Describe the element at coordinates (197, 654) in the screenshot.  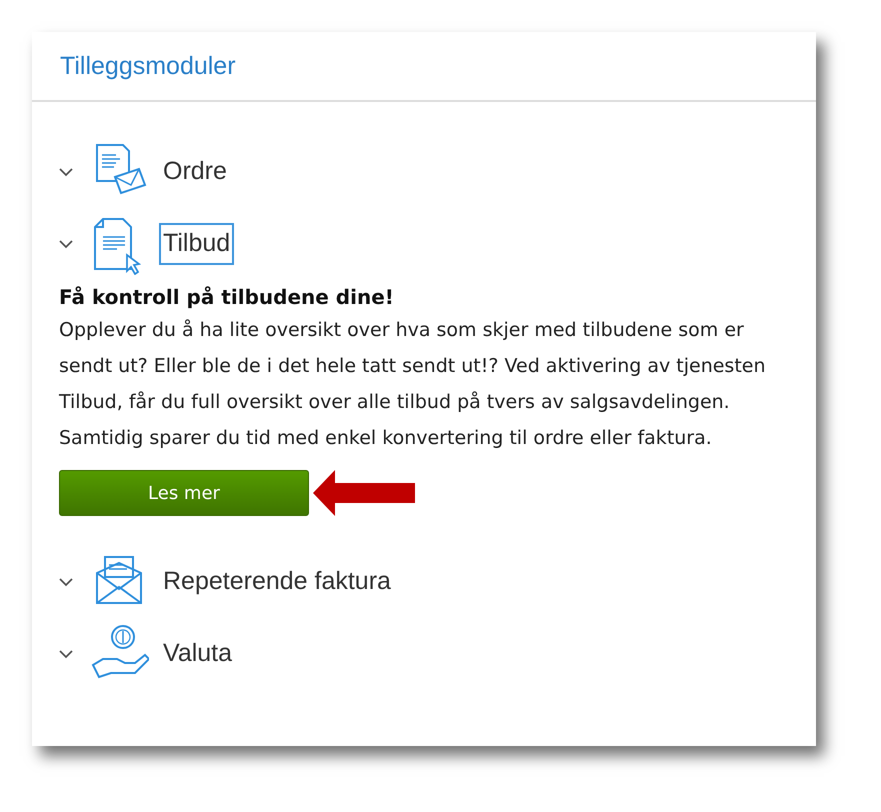
I see `module-title: Valuta` at that location.